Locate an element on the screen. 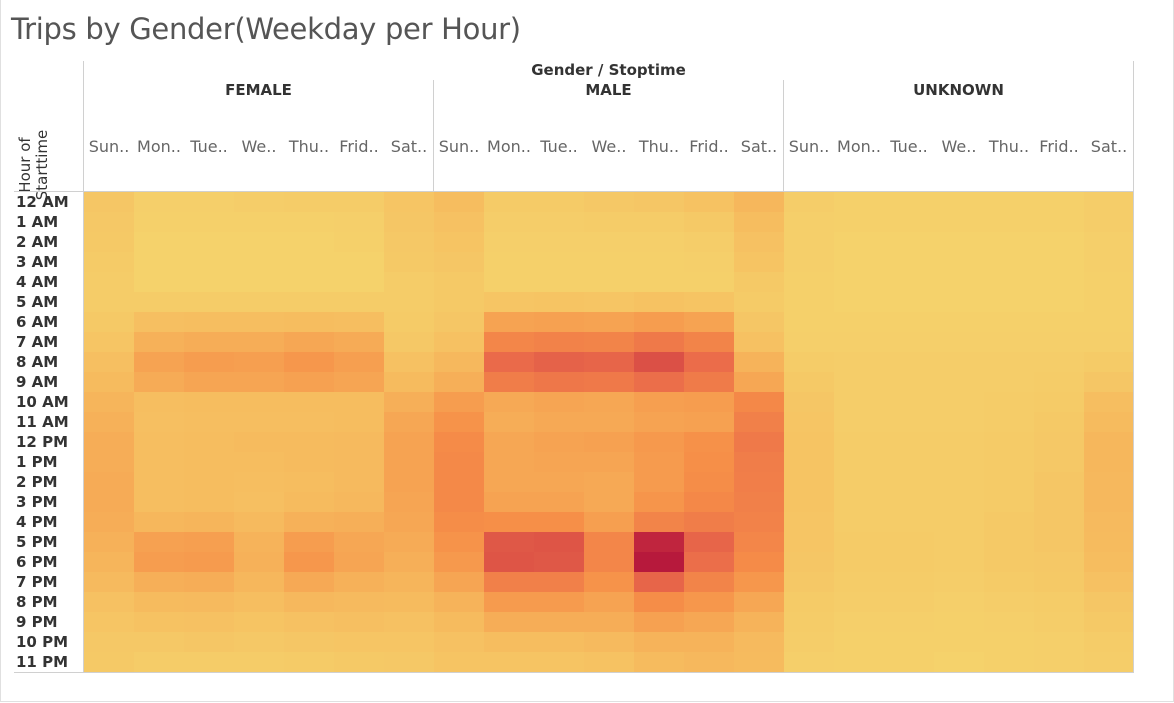 This screenshot has width=1174, height=703. day-label-female-6: Sat.. is located at coordinates (409, 146).